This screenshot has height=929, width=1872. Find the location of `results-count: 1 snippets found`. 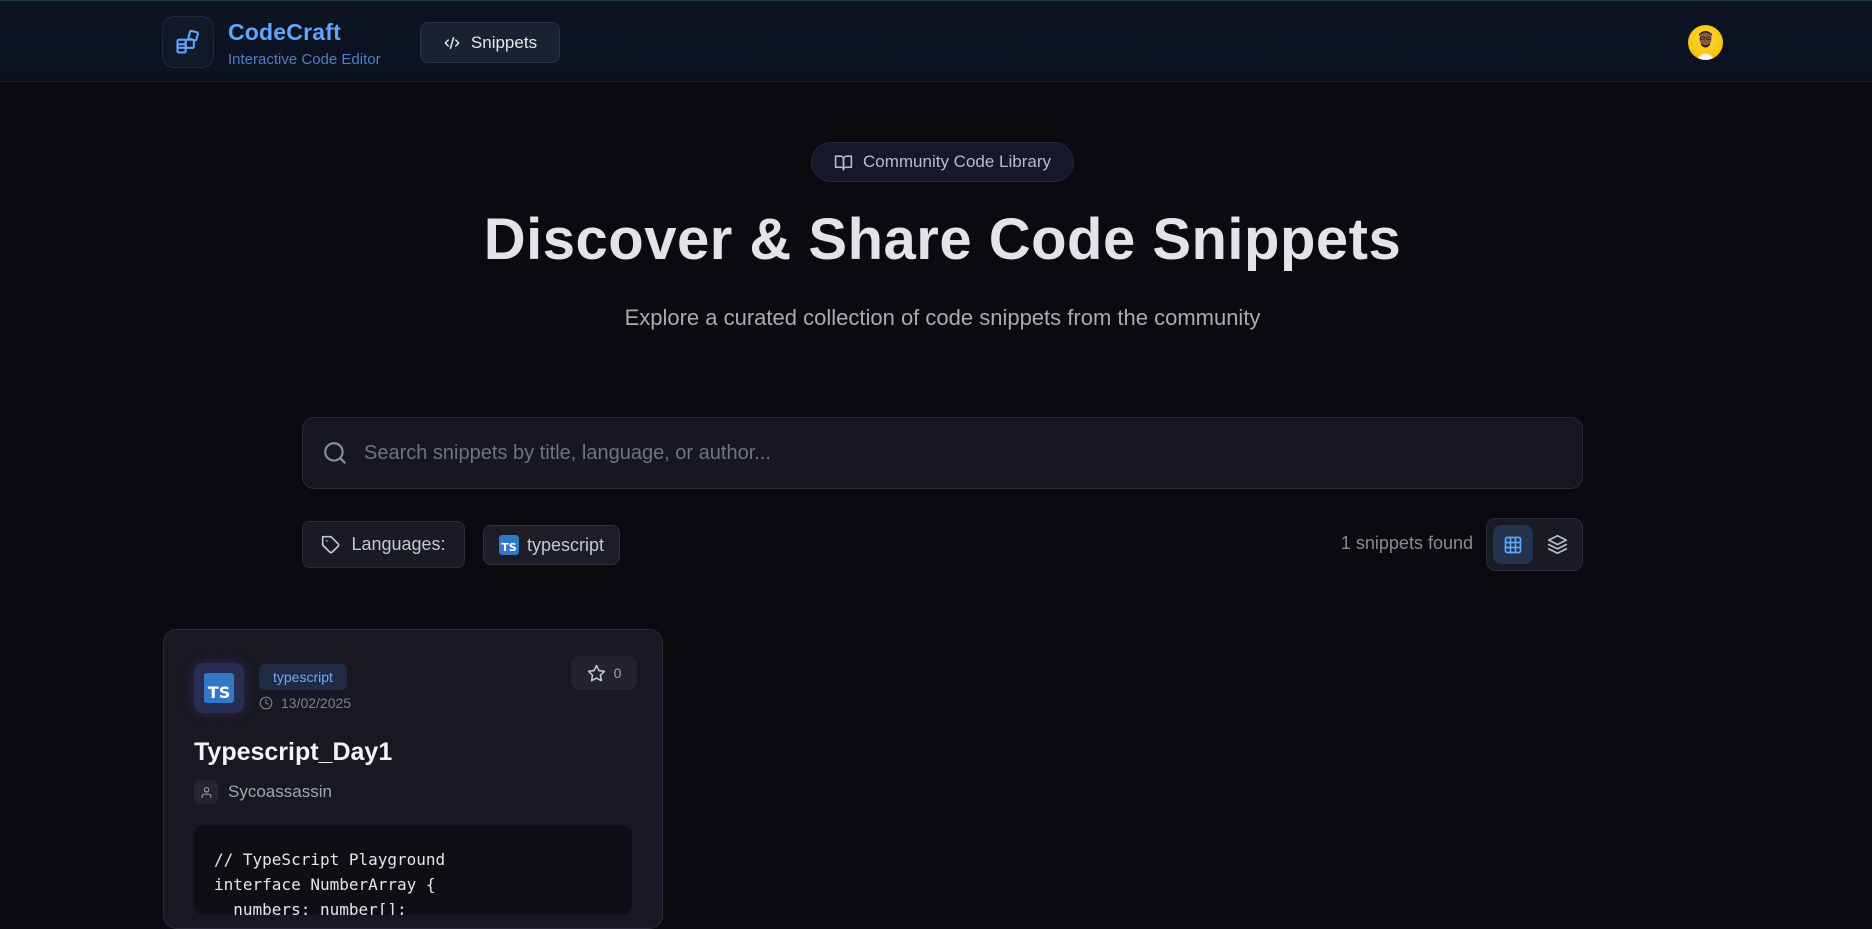

results-count: 1 snippets found is located at coordinates (1406, 543).